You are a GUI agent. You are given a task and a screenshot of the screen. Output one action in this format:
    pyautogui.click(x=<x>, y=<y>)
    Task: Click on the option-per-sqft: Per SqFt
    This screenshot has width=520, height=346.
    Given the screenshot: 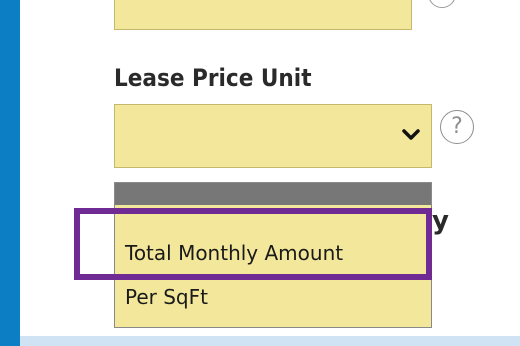 What is the action you would take?
    pyautogui.click(x=166, y=297)
    